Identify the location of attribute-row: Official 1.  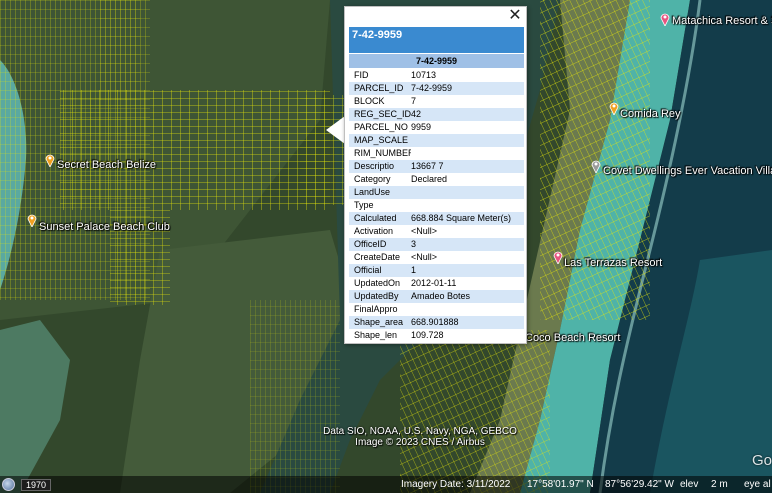
(436, 270).